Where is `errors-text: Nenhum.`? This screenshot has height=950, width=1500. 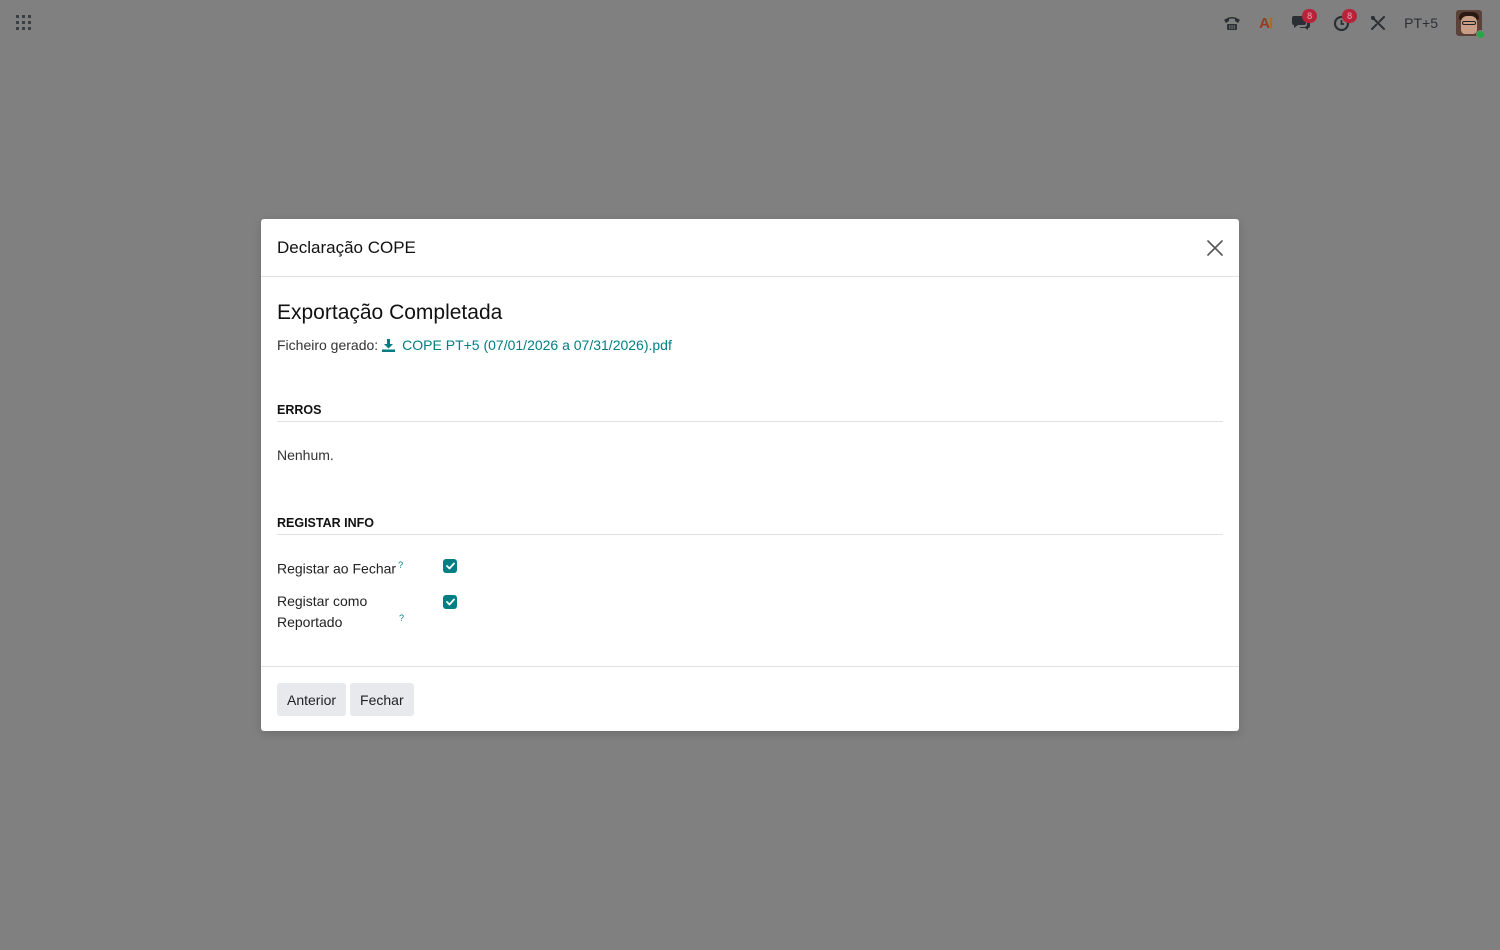
errors-text: Nenhum. is located at coordinates (305, 455).